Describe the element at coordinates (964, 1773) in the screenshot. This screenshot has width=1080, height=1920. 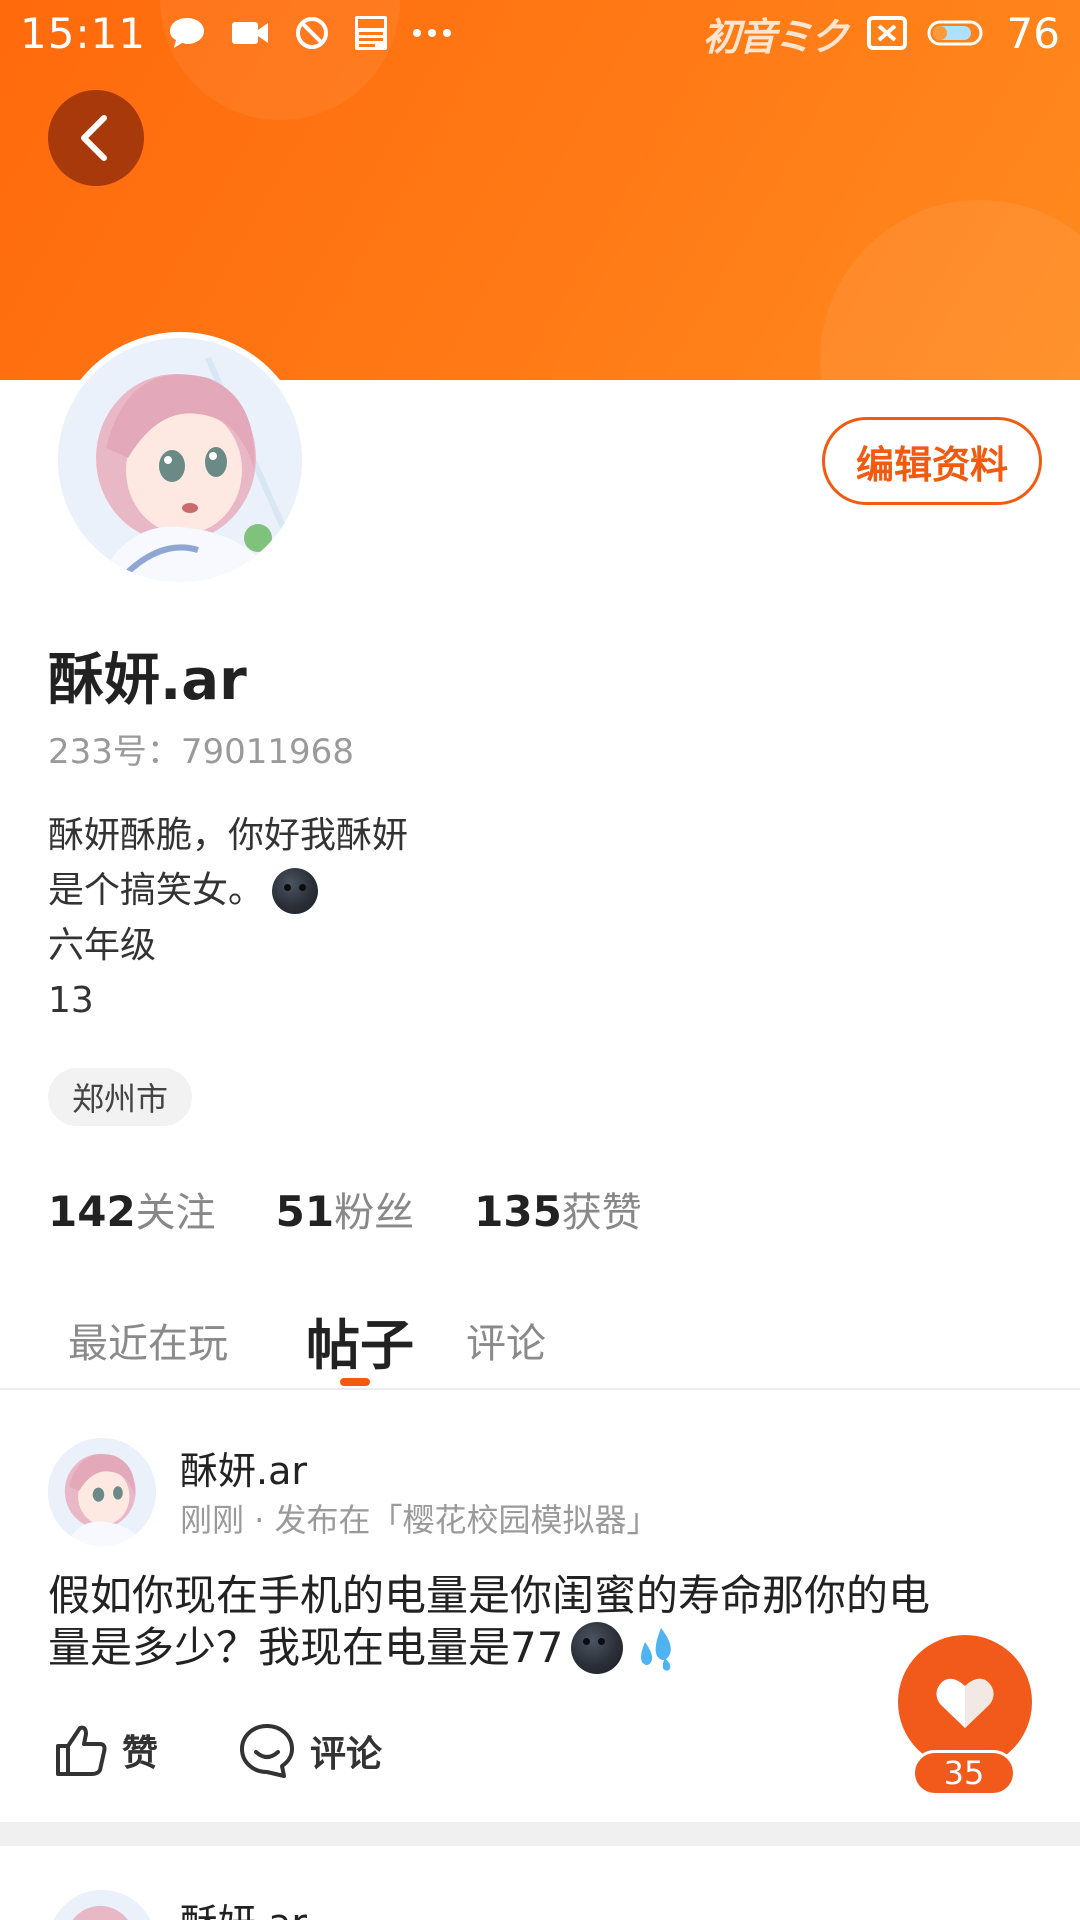
I see `like-count-badge: 35` at that location.